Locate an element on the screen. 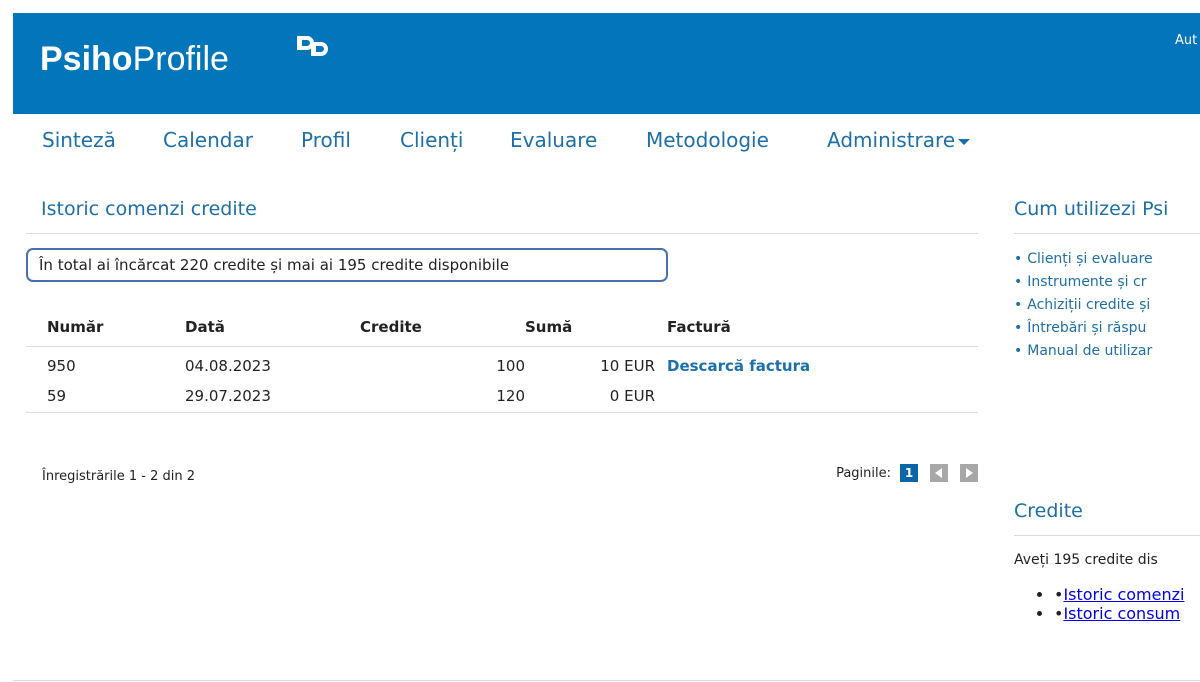 This screenshot has width=1200, height=682. nav-item-calendar: Calendar is located at coordinates (232, 141).